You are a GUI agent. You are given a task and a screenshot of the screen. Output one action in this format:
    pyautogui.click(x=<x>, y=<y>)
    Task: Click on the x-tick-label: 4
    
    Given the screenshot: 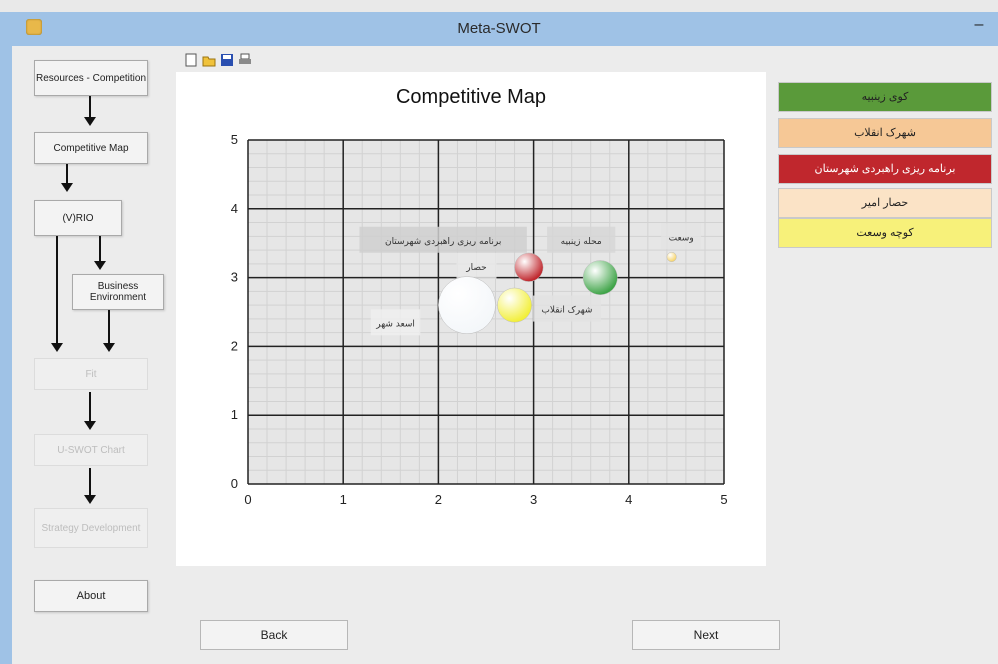 What is the action you would take?
    pyautogui.click(x=628, y=499)
    